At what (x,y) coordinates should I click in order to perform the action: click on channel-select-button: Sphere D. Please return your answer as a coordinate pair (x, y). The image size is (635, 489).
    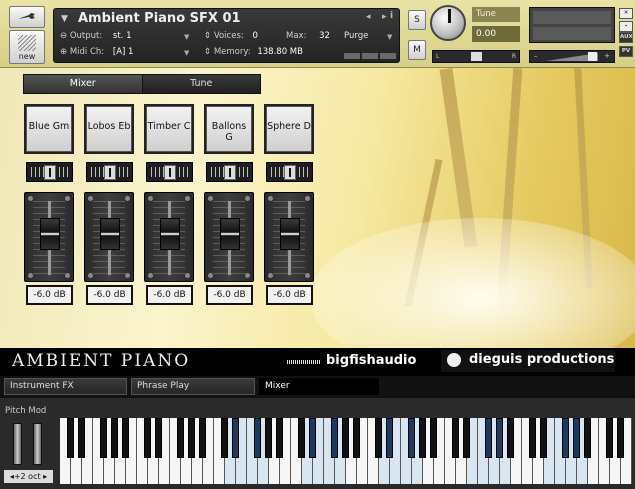
    Looking at the image, I should click on (289, 129).